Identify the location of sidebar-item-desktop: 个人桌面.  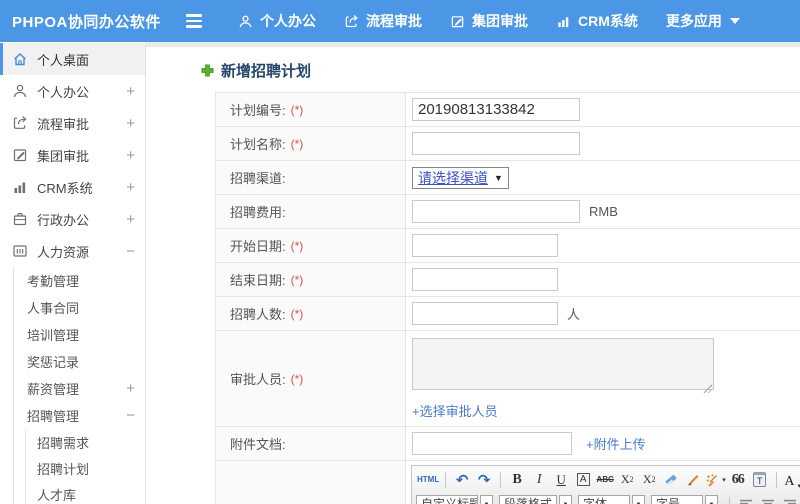
(72, 59).